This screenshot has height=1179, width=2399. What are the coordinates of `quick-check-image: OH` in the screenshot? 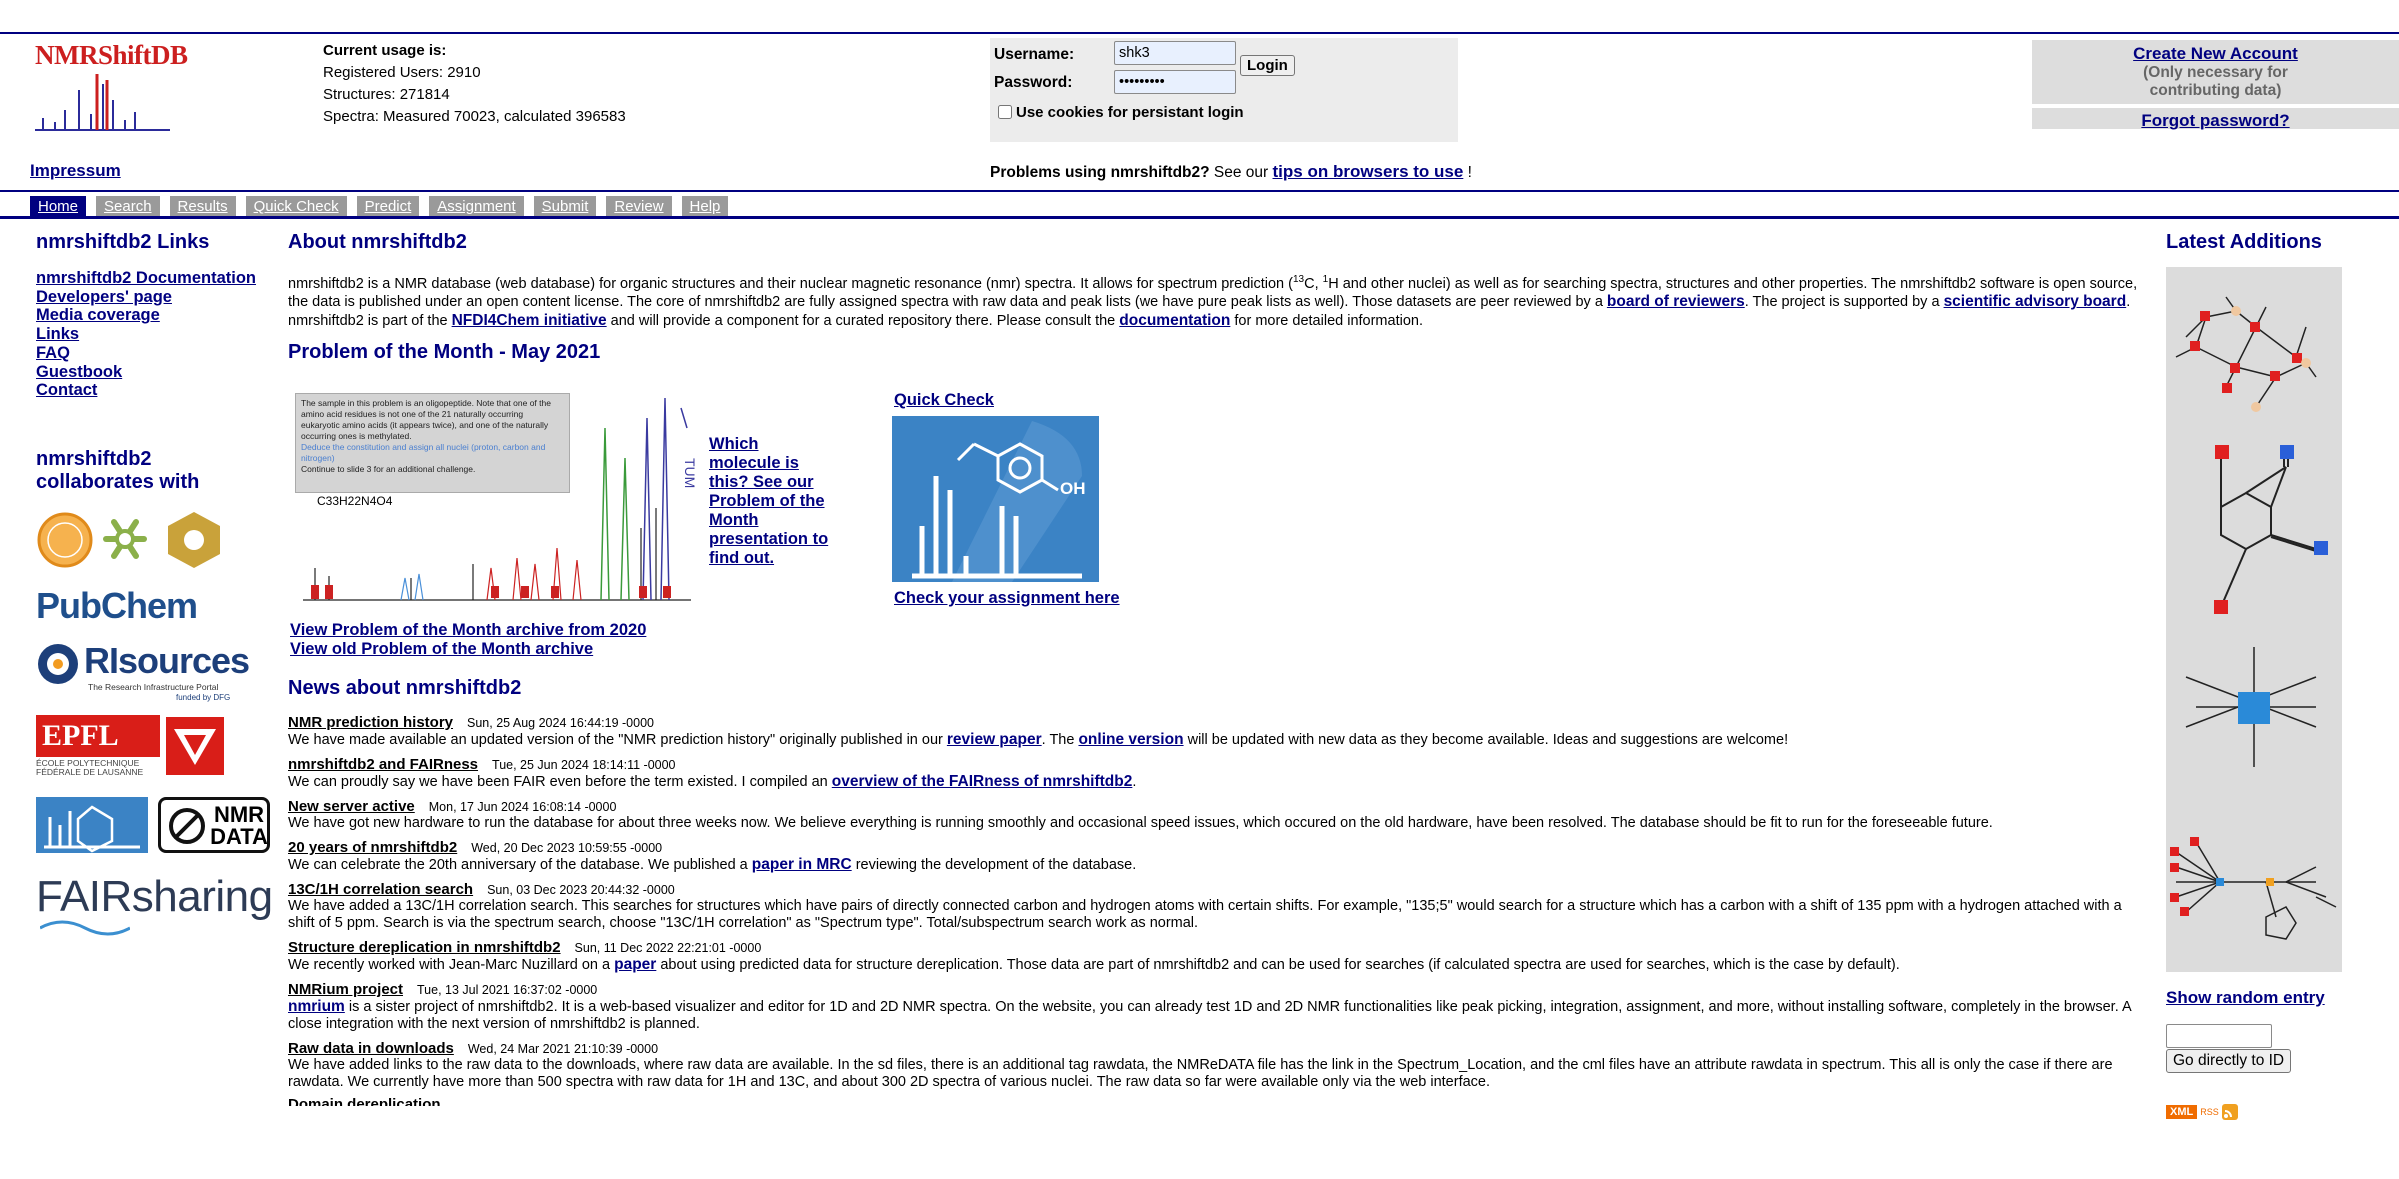 It's located at (995, 499).